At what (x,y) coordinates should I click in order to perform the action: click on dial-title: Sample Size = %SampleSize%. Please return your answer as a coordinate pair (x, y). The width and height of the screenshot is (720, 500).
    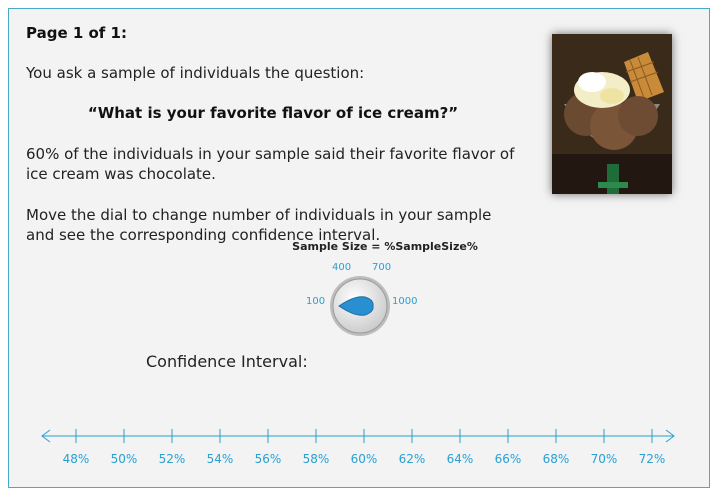
    Looking at the image, I should click on (385, 246).